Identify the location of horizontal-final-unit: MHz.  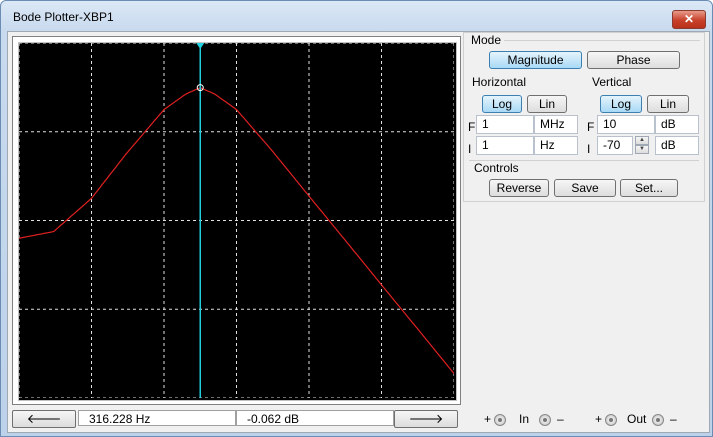
(556, 124).